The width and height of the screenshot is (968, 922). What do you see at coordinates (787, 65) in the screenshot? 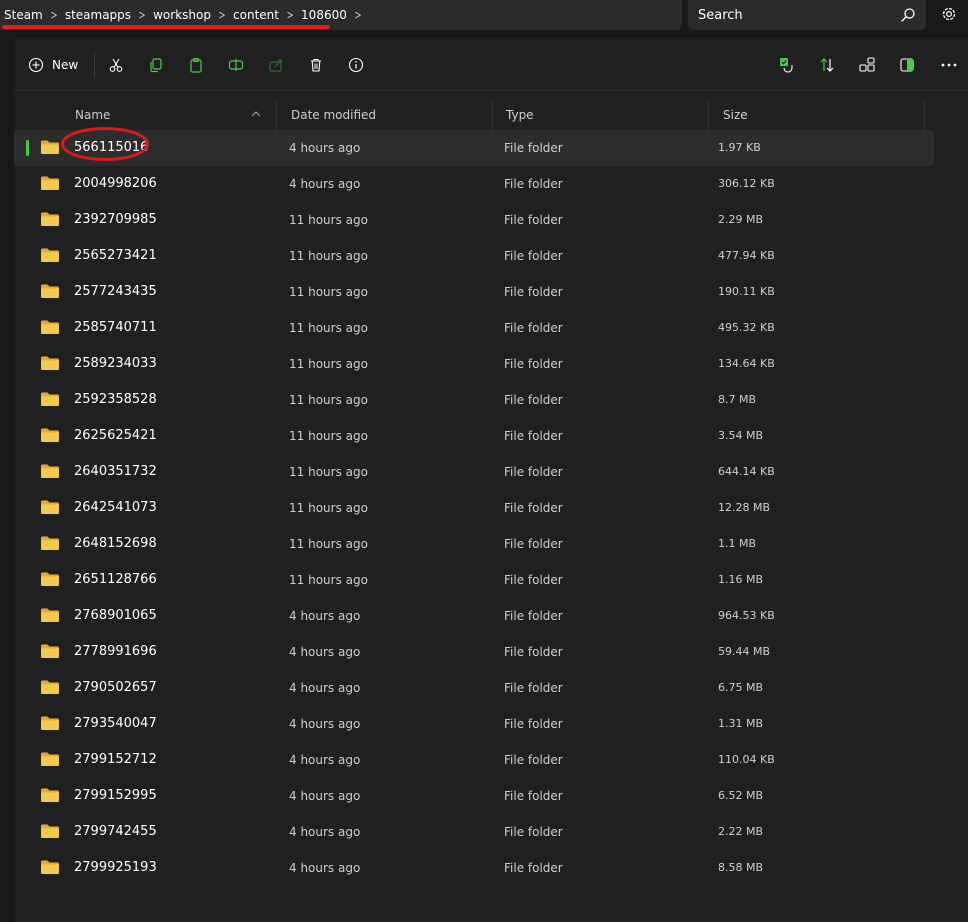
I see `select-button` at bounding box center [787, 65].